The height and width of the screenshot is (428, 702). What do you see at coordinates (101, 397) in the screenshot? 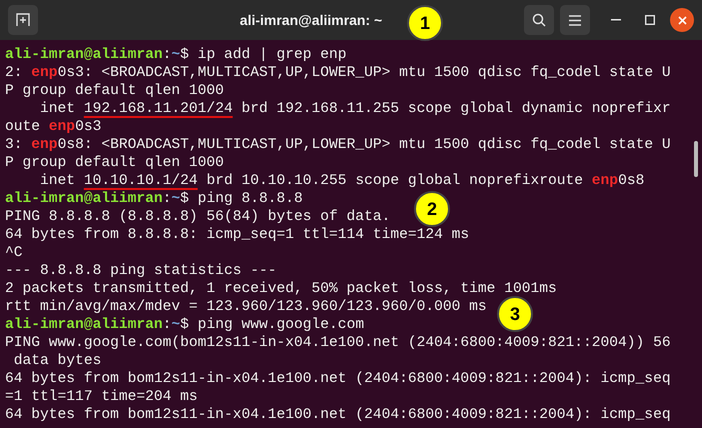
I see `terminal-line: =1 ttl=117 time=204 ms` at bounding box center [101, 397].